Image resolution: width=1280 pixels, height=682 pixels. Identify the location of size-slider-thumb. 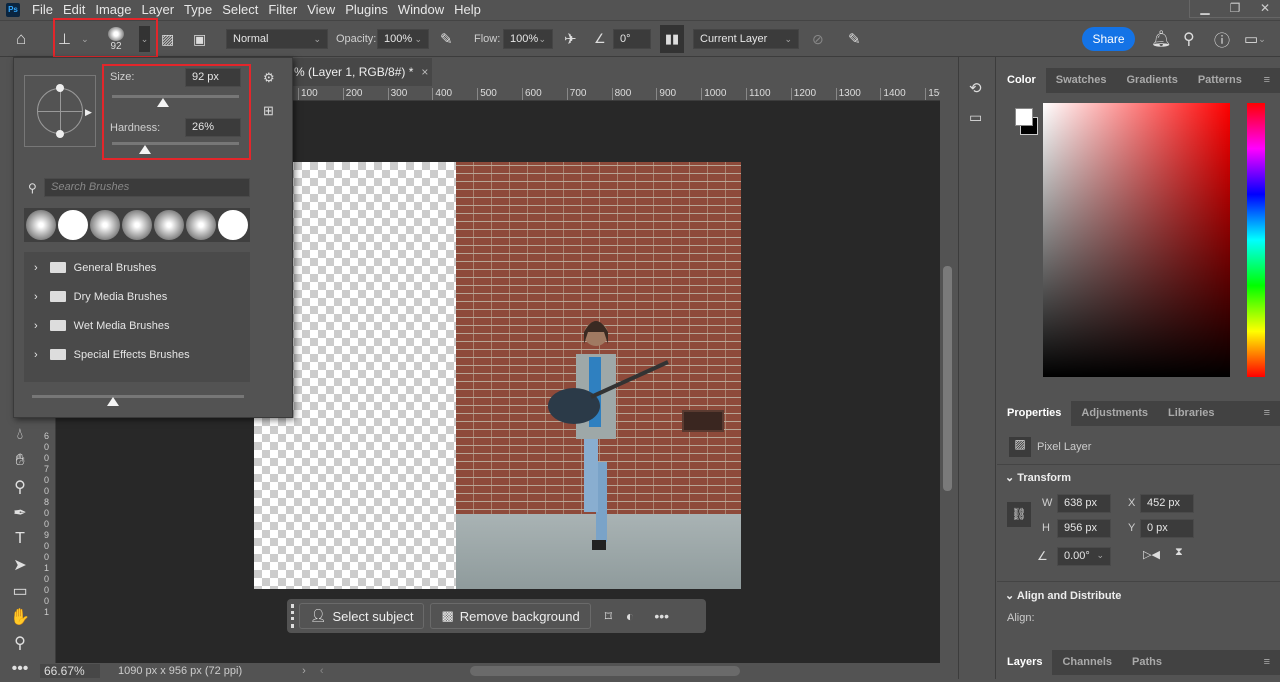
(162, 102).